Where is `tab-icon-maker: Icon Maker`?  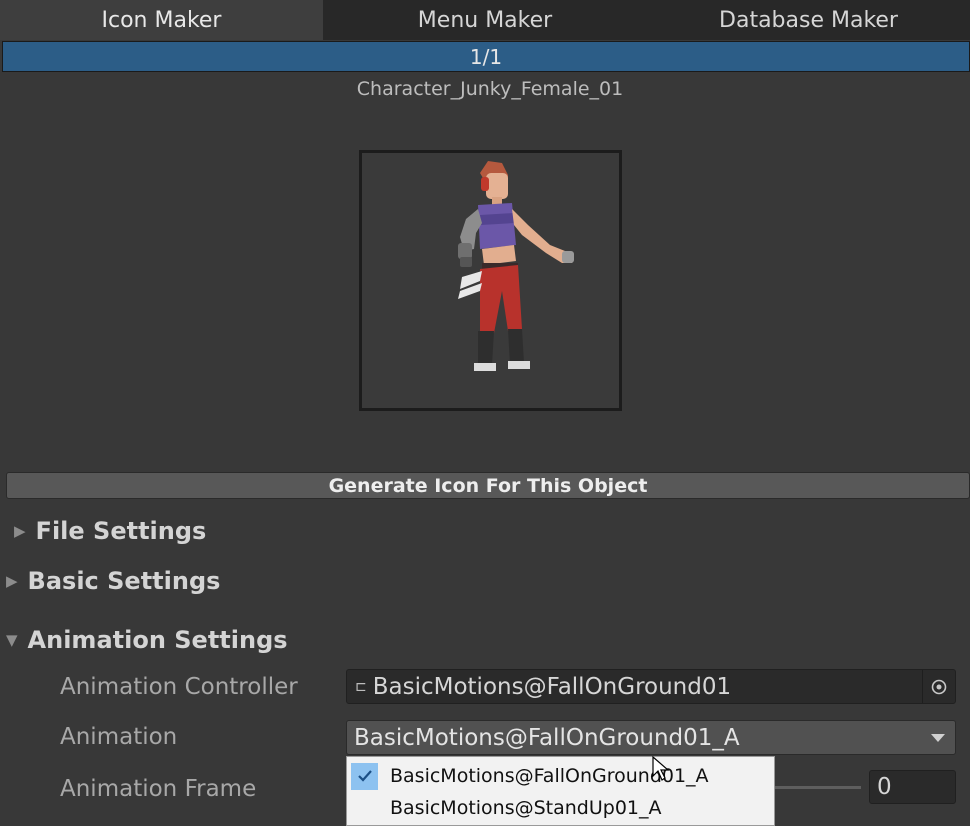
tab-icon-maker: Icon Maker is located at coordinates (161, 20).